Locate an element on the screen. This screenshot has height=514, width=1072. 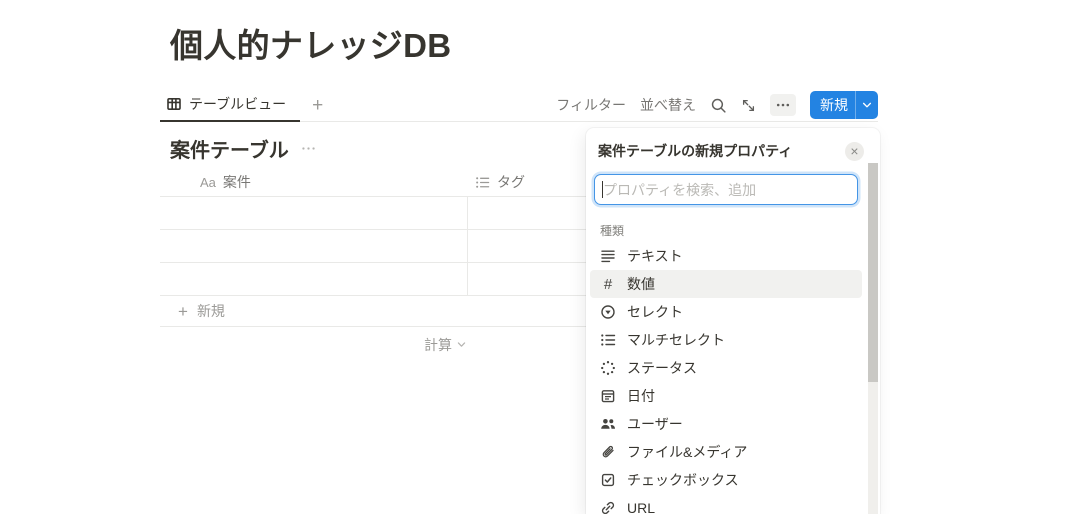
column-header-tag: タグ is located at coordinates (496, 182).